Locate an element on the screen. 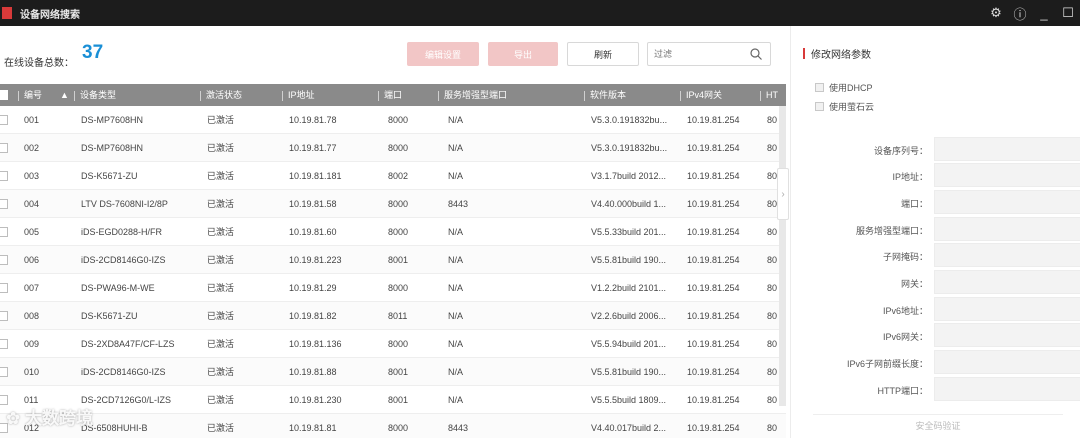 This screenshot has width=1080, height=438. header-ip: IP地址 is located at coordinates (298, 95).